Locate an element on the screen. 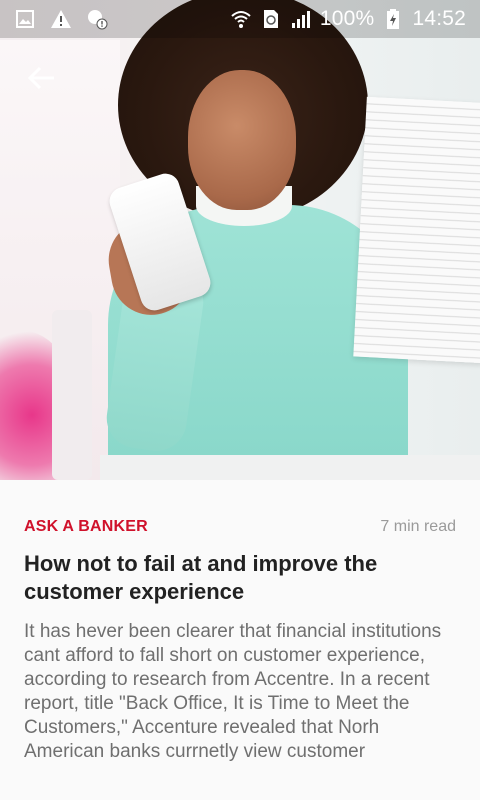  clock: 14:52 is located at coordinates (439, 18).